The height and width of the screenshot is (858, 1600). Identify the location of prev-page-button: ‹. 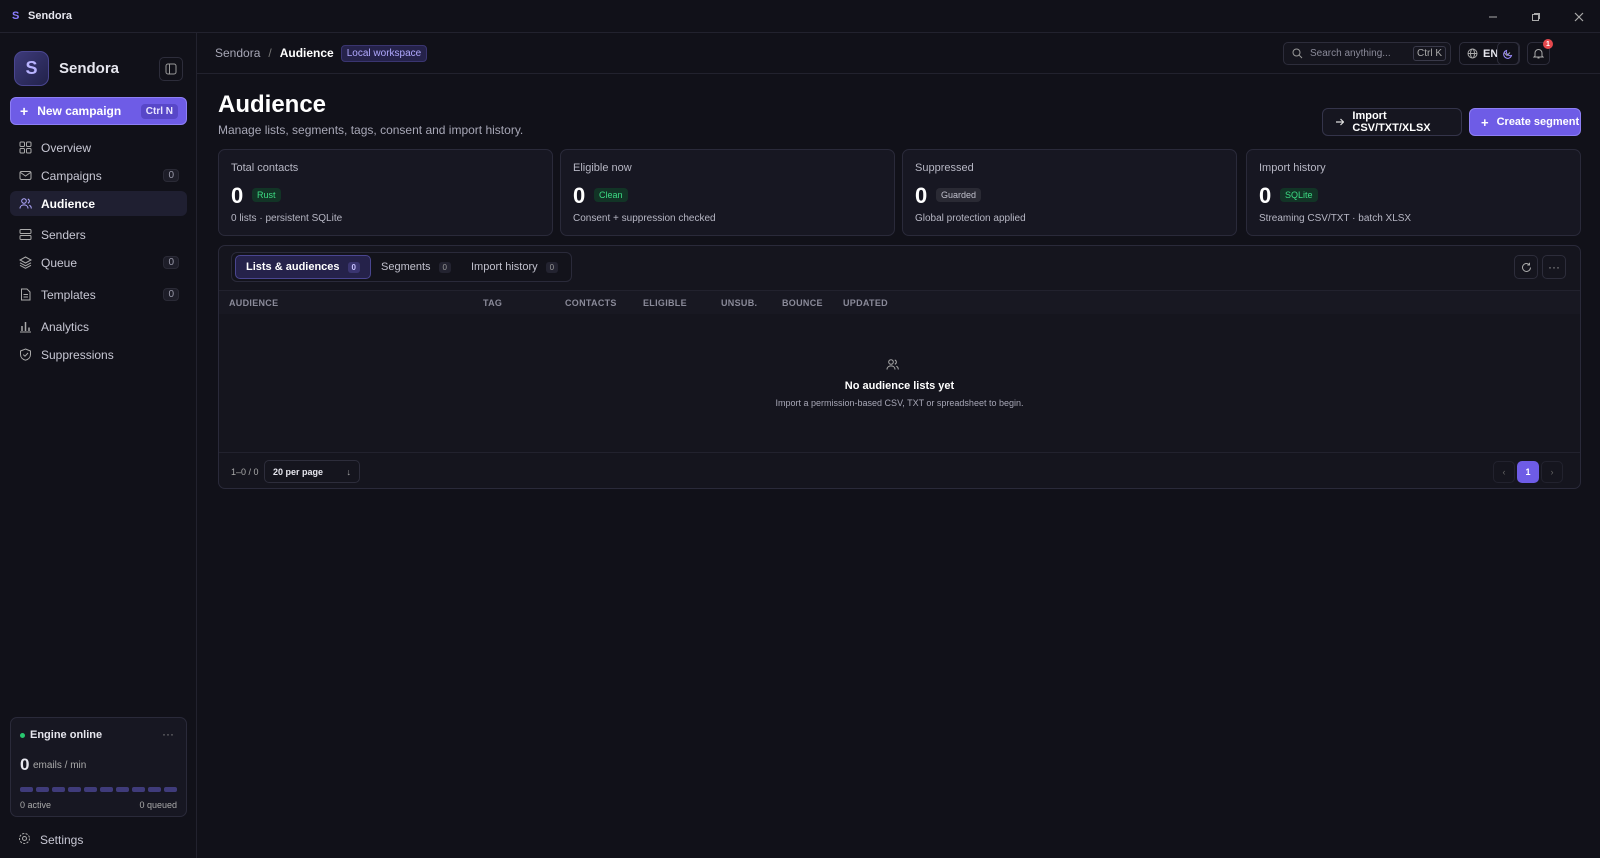
(1504, 472).